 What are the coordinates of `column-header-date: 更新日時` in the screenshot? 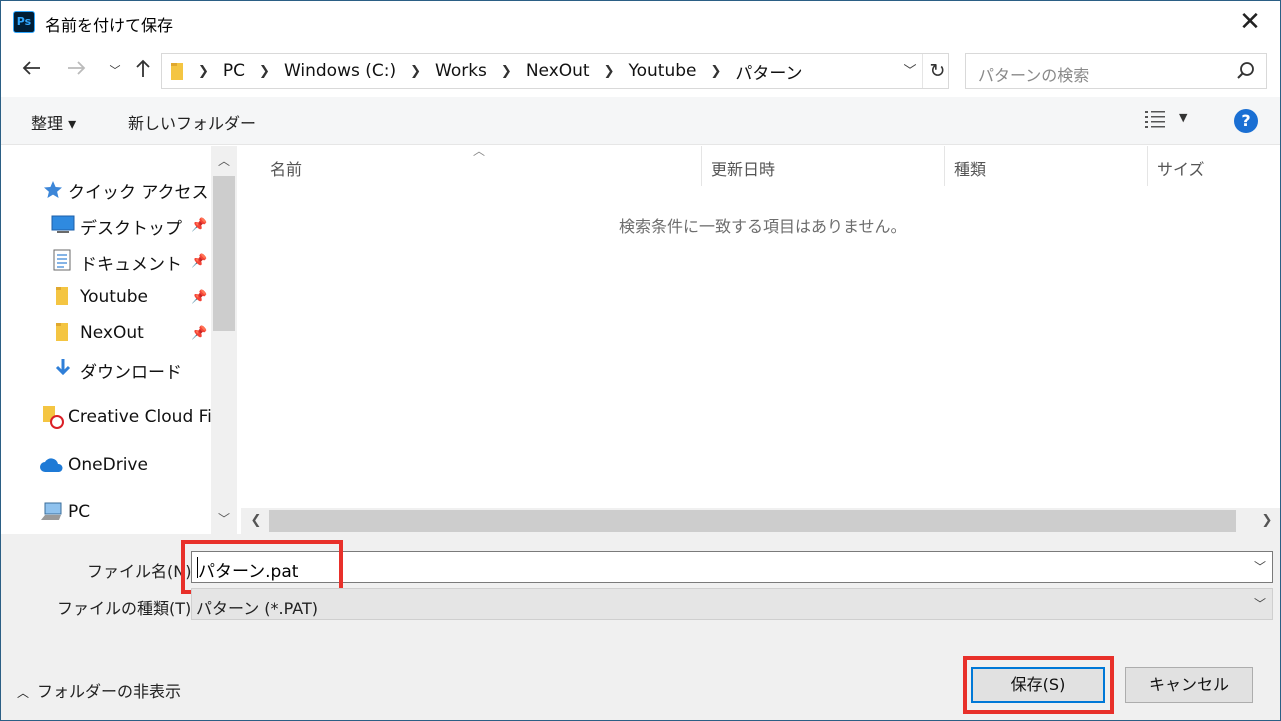 It's located at (743, 168).